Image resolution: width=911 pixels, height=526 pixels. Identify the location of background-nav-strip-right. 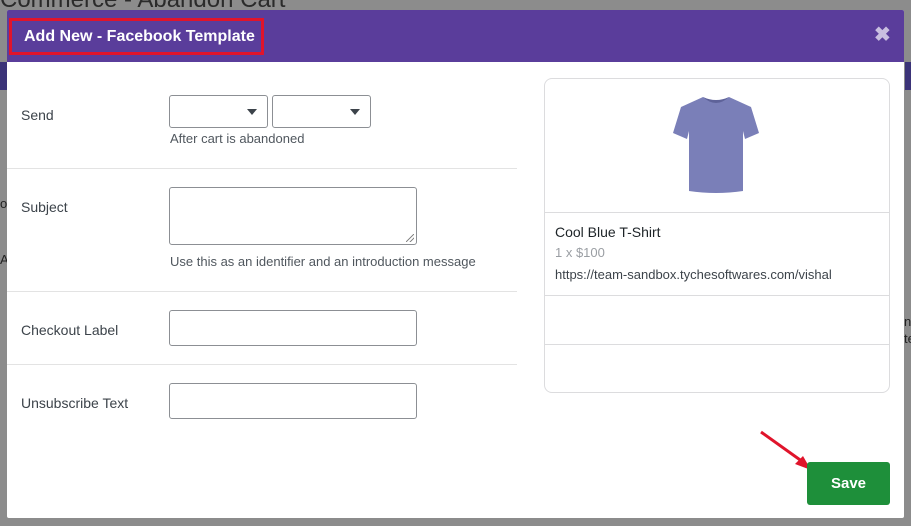
(908, 76).